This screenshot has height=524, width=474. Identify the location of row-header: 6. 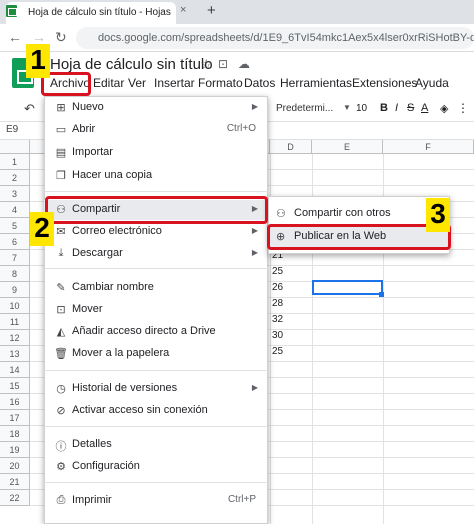
(15, 242).